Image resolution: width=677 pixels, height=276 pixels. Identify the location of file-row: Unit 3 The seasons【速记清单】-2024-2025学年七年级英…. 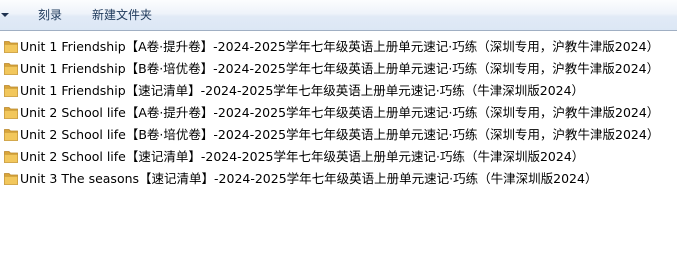
(338, 179).